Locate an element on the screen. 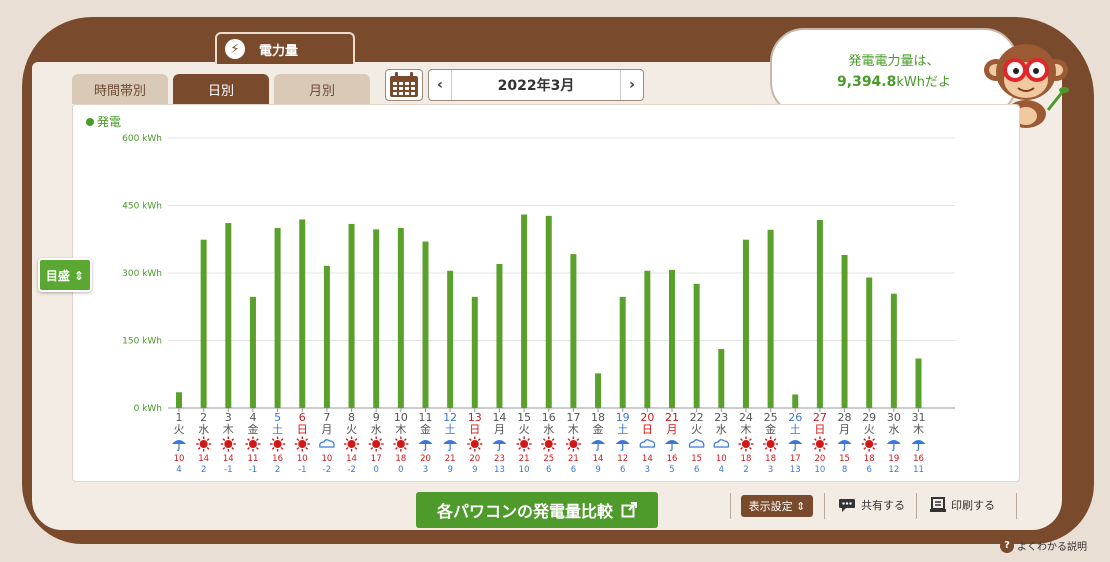 Image resolution: width=1110 pixels, height=562 pixels. tab-monthly: 月別 is located at coordinates (322, 89).